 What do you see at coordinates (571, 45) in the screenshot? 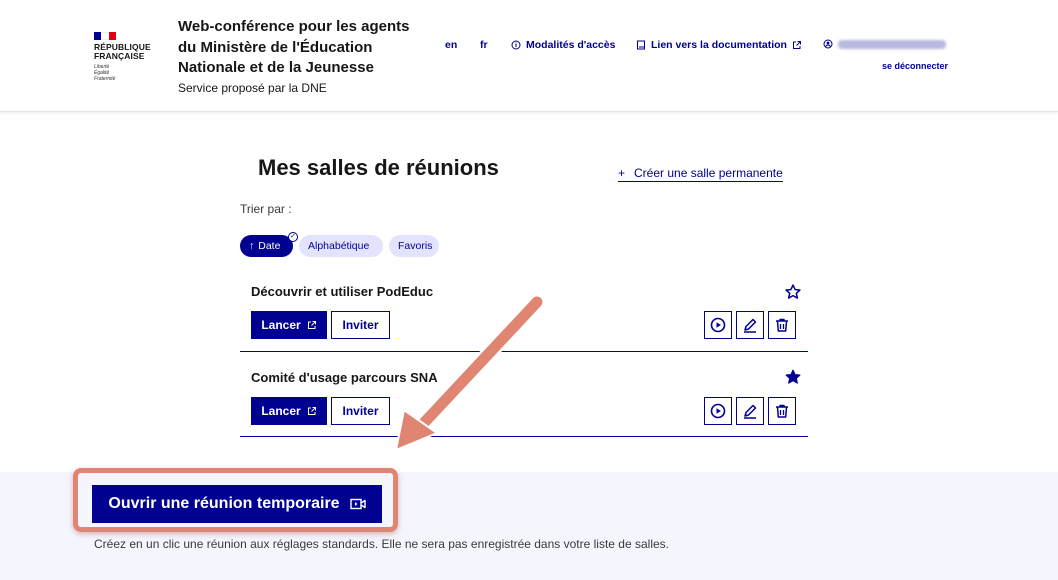
I see `access-label: Modalités d'accès` at bounding box center [571, 45].